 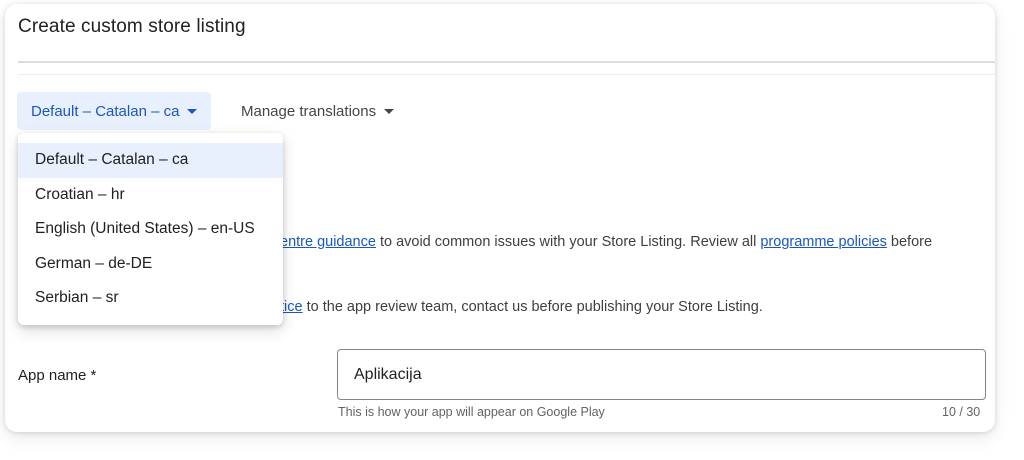 What do you see at coordinates (823, 242) in the screenshot?
I see `programme-policies-link: programme policies` at bounding box center [823, 242].